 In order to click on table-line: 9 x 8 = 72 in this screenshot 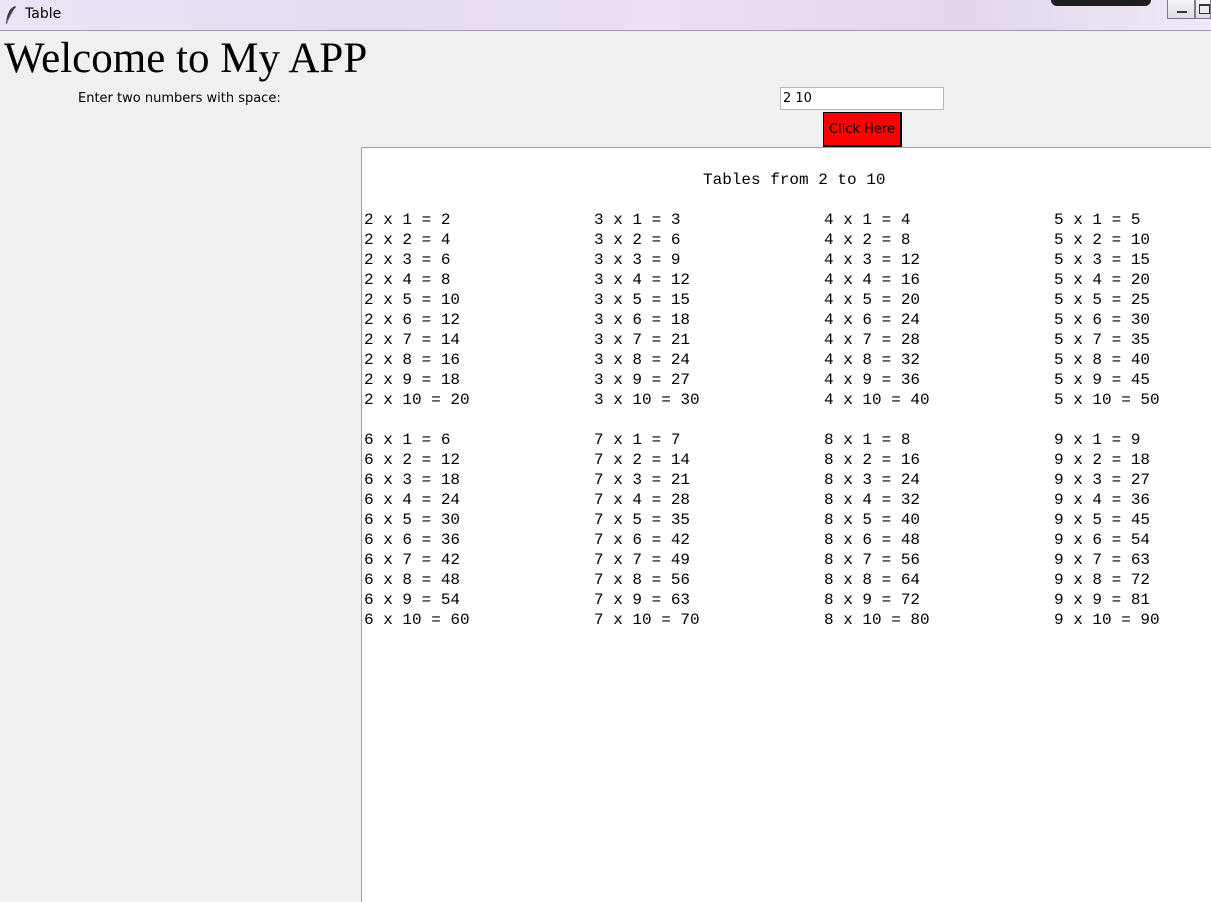, I will do `click(1102, 580)`.